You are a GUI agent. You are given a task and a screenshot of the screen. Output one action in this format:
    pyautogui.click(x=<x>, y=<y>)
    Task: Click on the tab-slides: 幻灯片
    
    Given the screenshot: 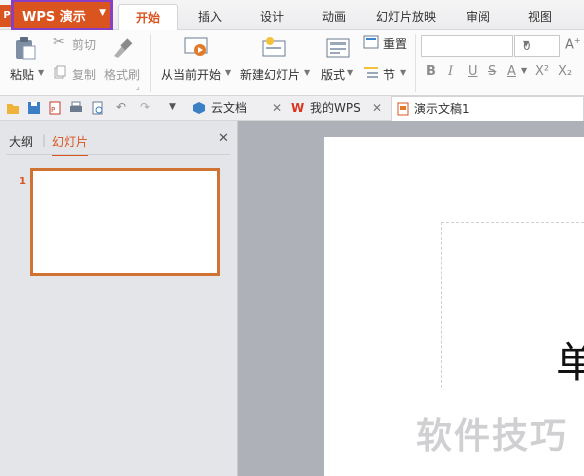 What is the action you would take?
    pyautogui.click(x=70, y=144)
    